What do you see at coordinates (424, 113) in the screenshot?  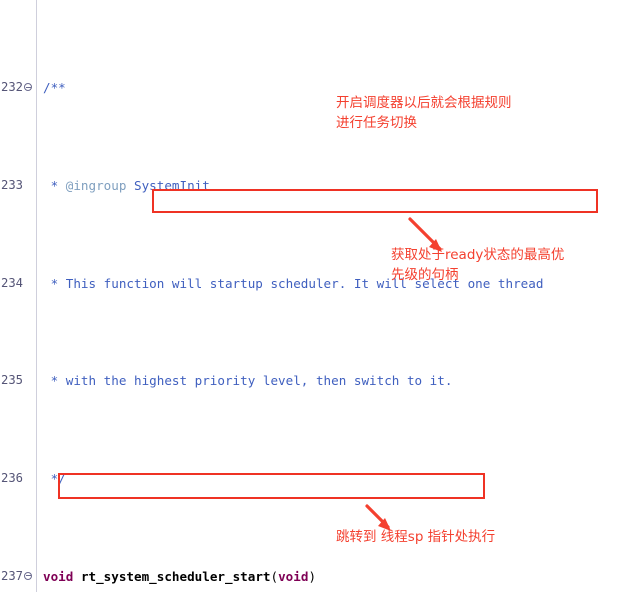 I see `annotation-scheduler-start: 开启调度器以后就会根据规则 进行任务切换` at bounding box center [424, 113].